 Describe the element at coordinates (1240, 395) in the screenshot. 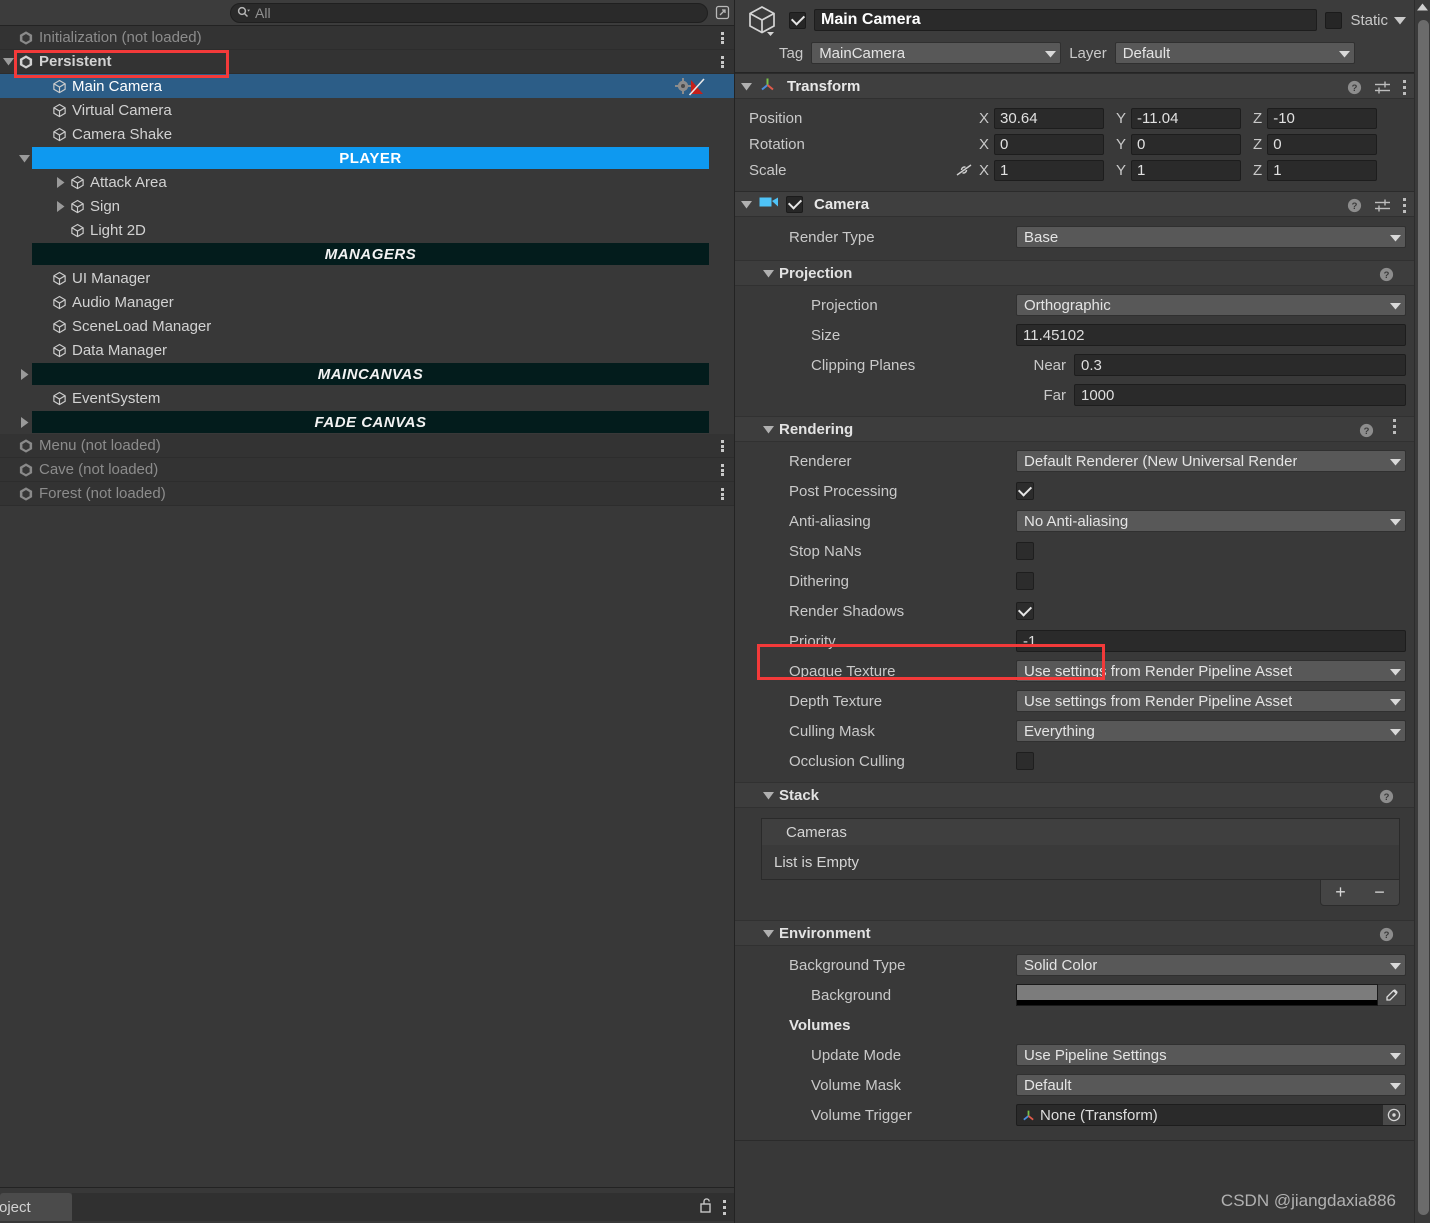

I see `far-field: 1000` at that location.